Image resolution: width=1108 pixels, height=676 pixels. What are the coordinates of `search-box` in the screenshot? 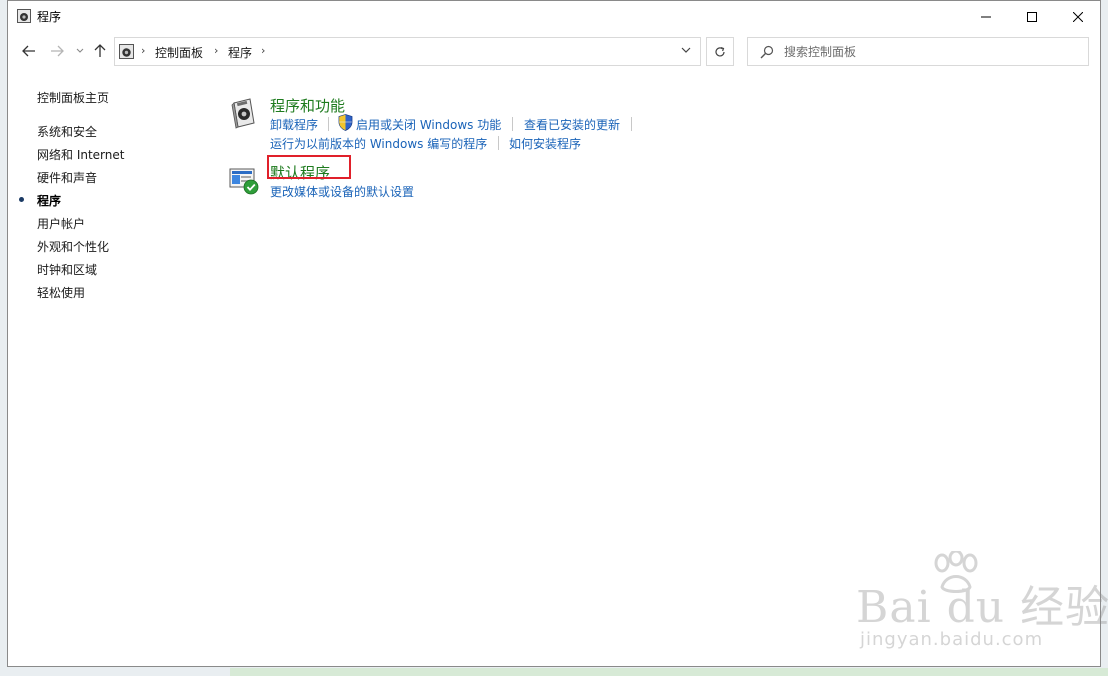 It's located at (918, 51).